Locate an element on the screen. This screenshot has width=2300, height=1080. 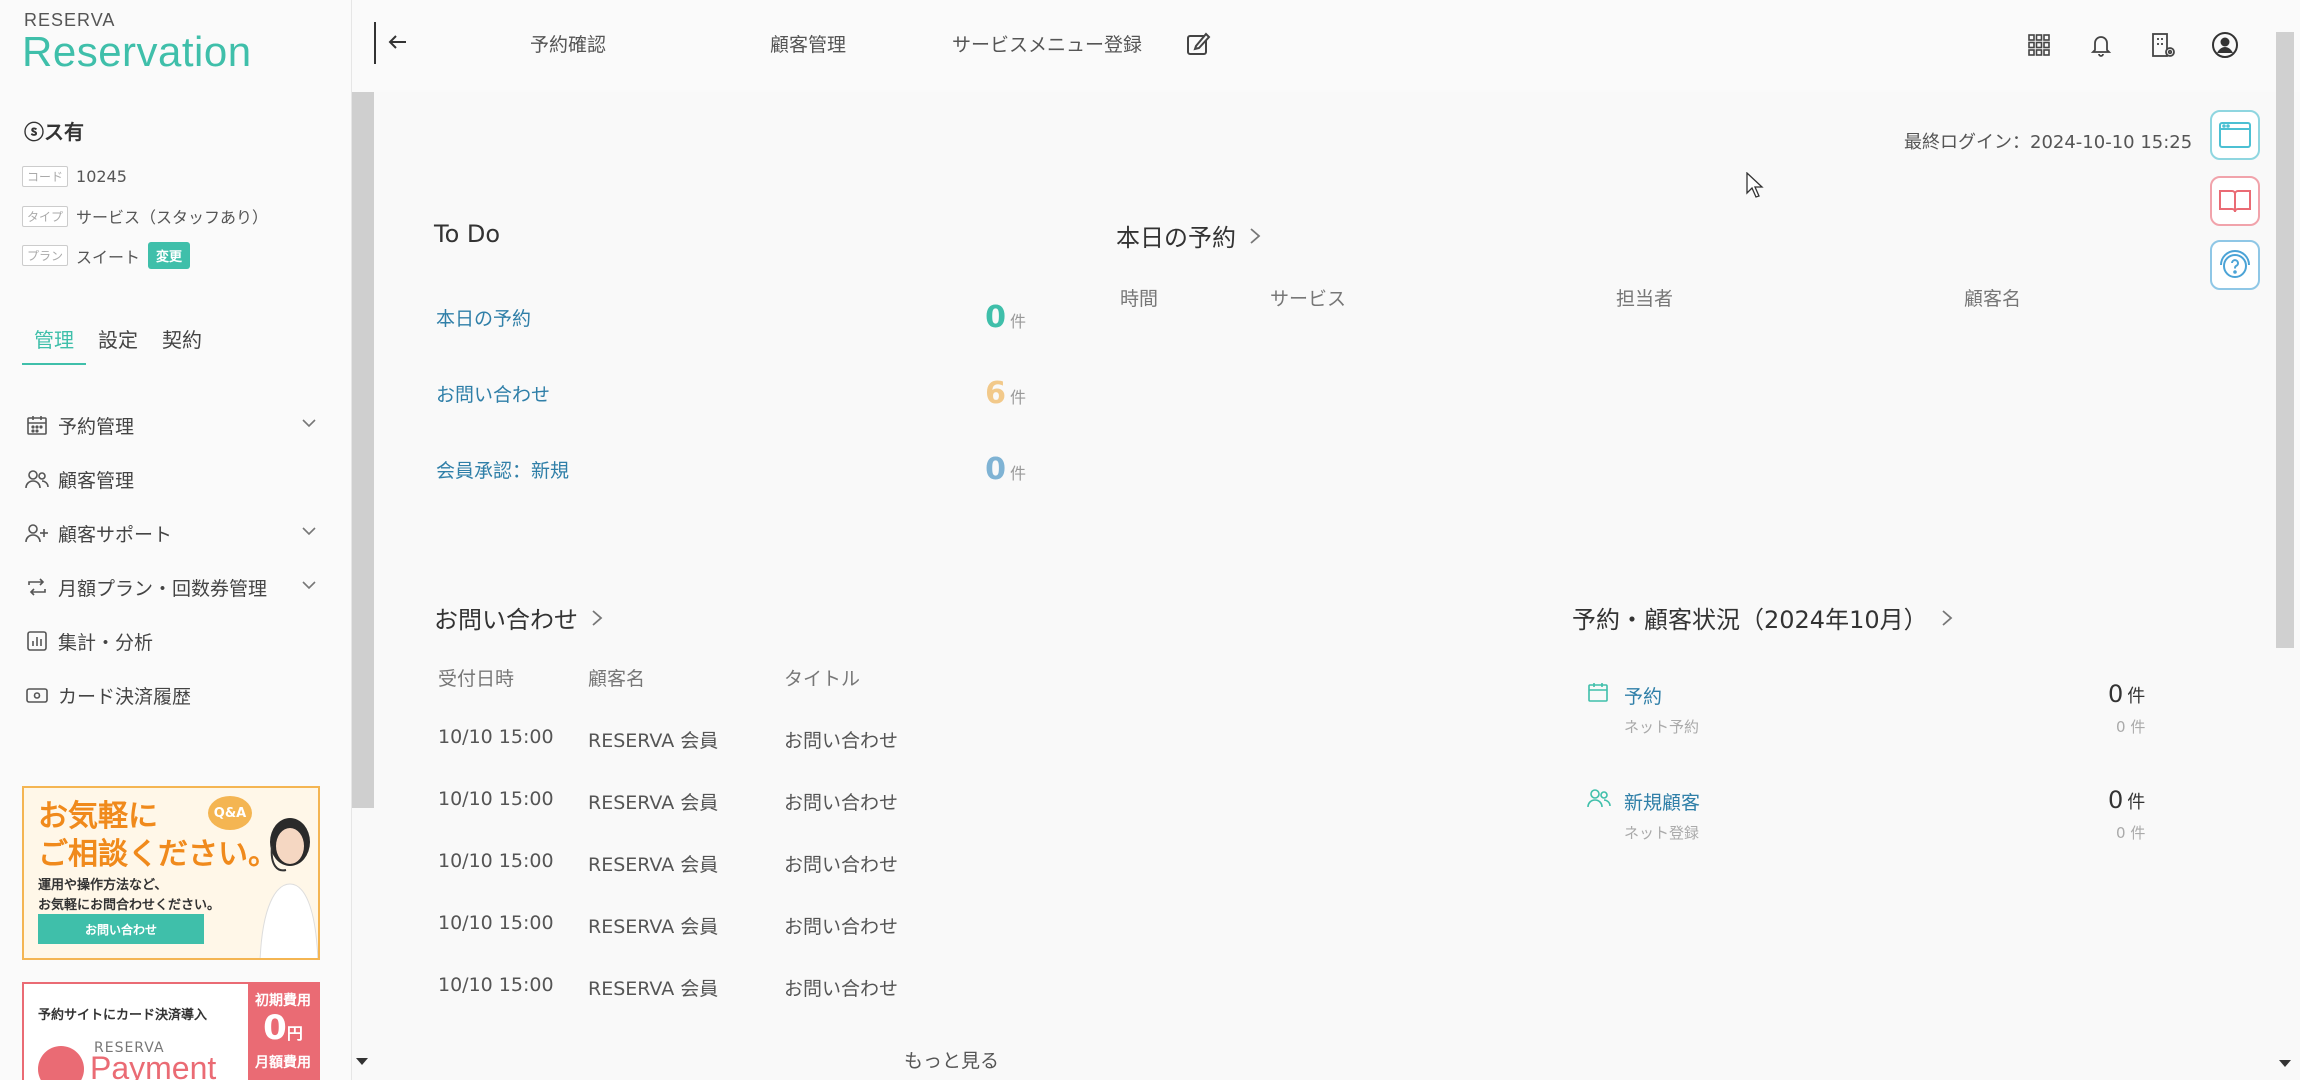
tab-settings: 設定 is located at coordinates (118, 341).